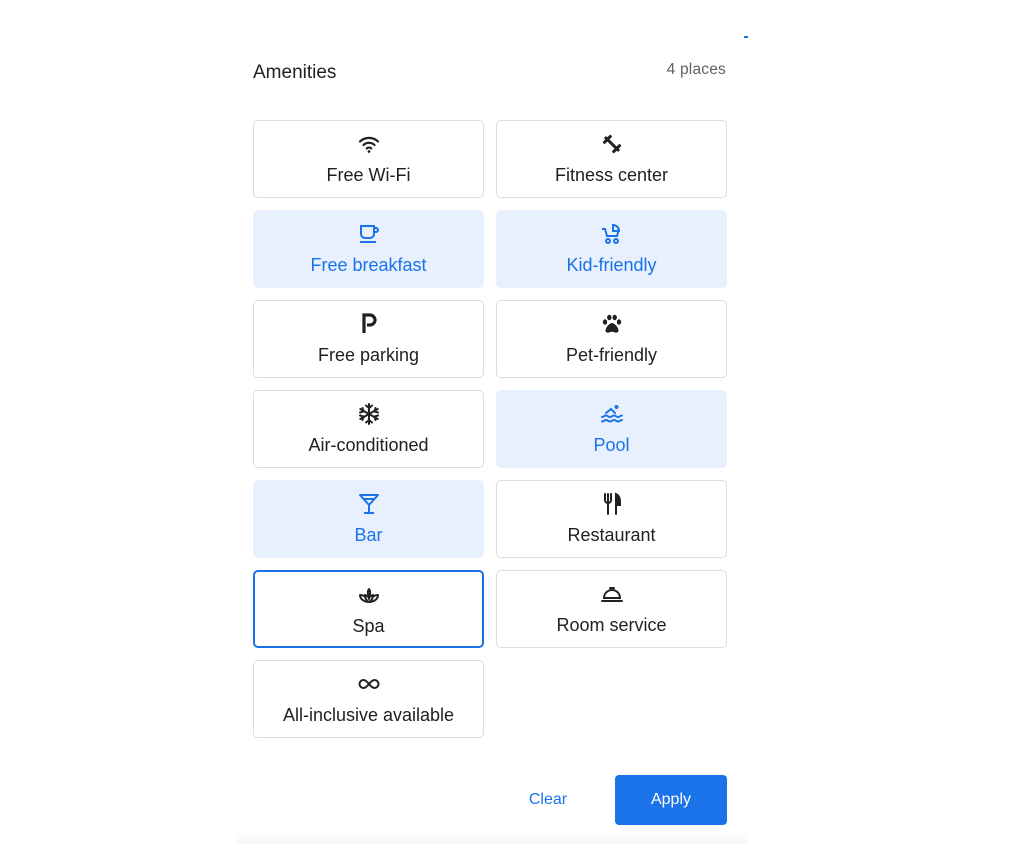 Image resolution: width=1024 pixels, height=864 pixels. What do you see at coordinates (368, 339) in the screenshot?
I see `amenity-free-parking: Free parking` at bounding box center [368, 339].